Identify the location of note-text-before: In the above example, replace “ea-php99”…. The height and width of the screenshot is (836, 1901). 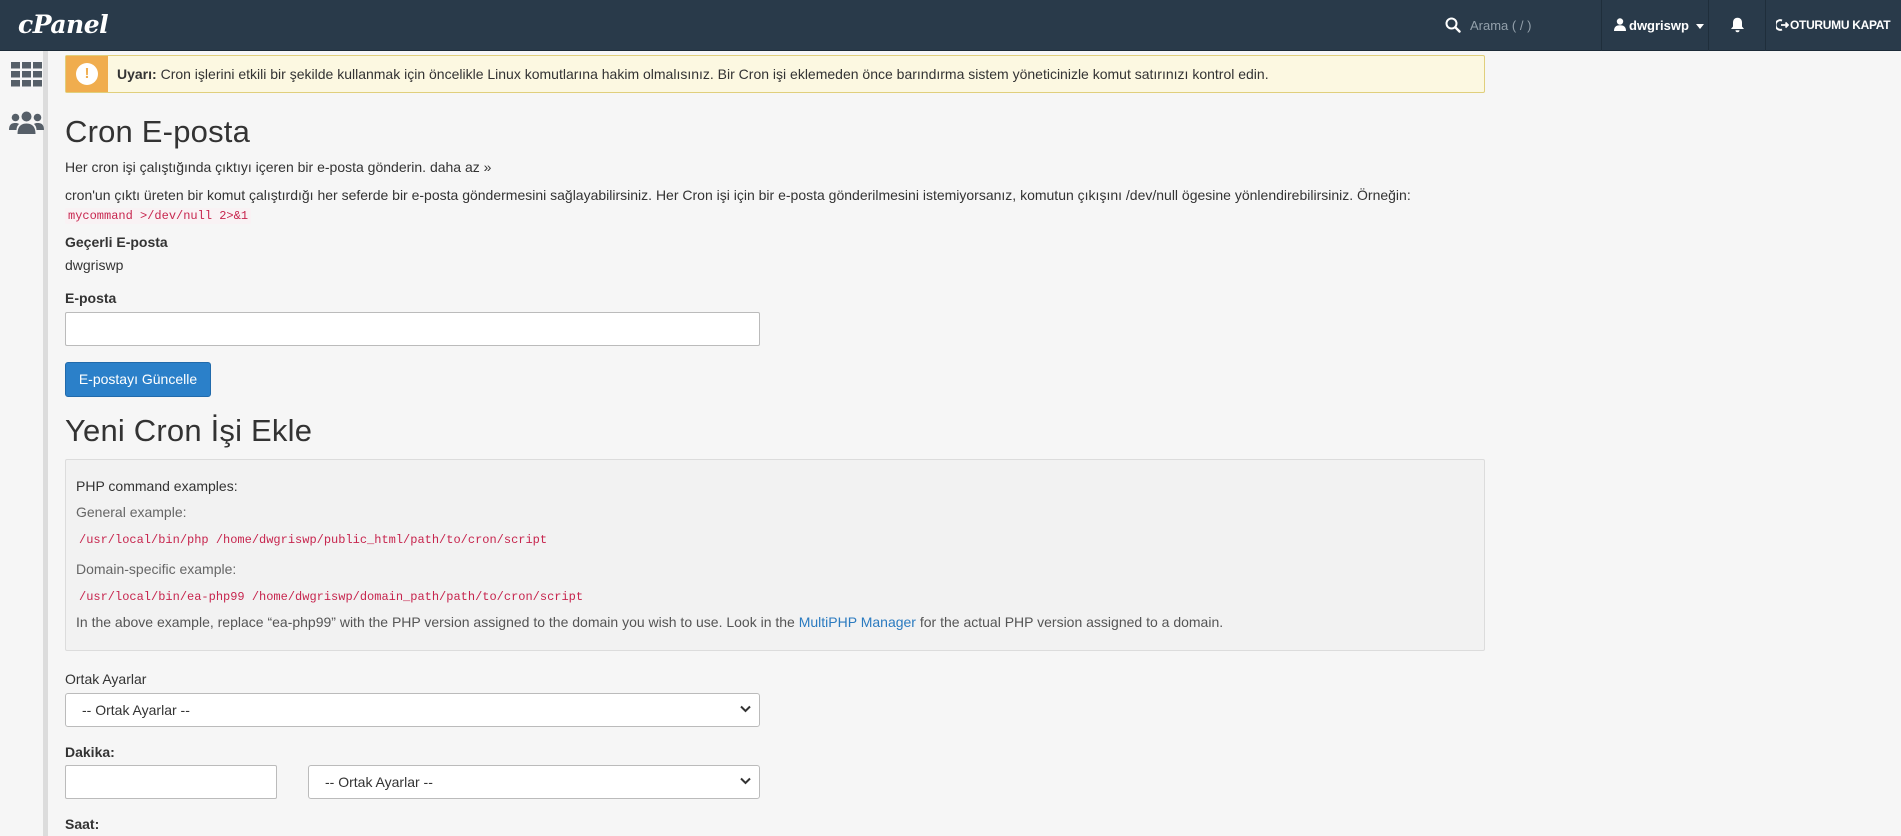
(437, 622).